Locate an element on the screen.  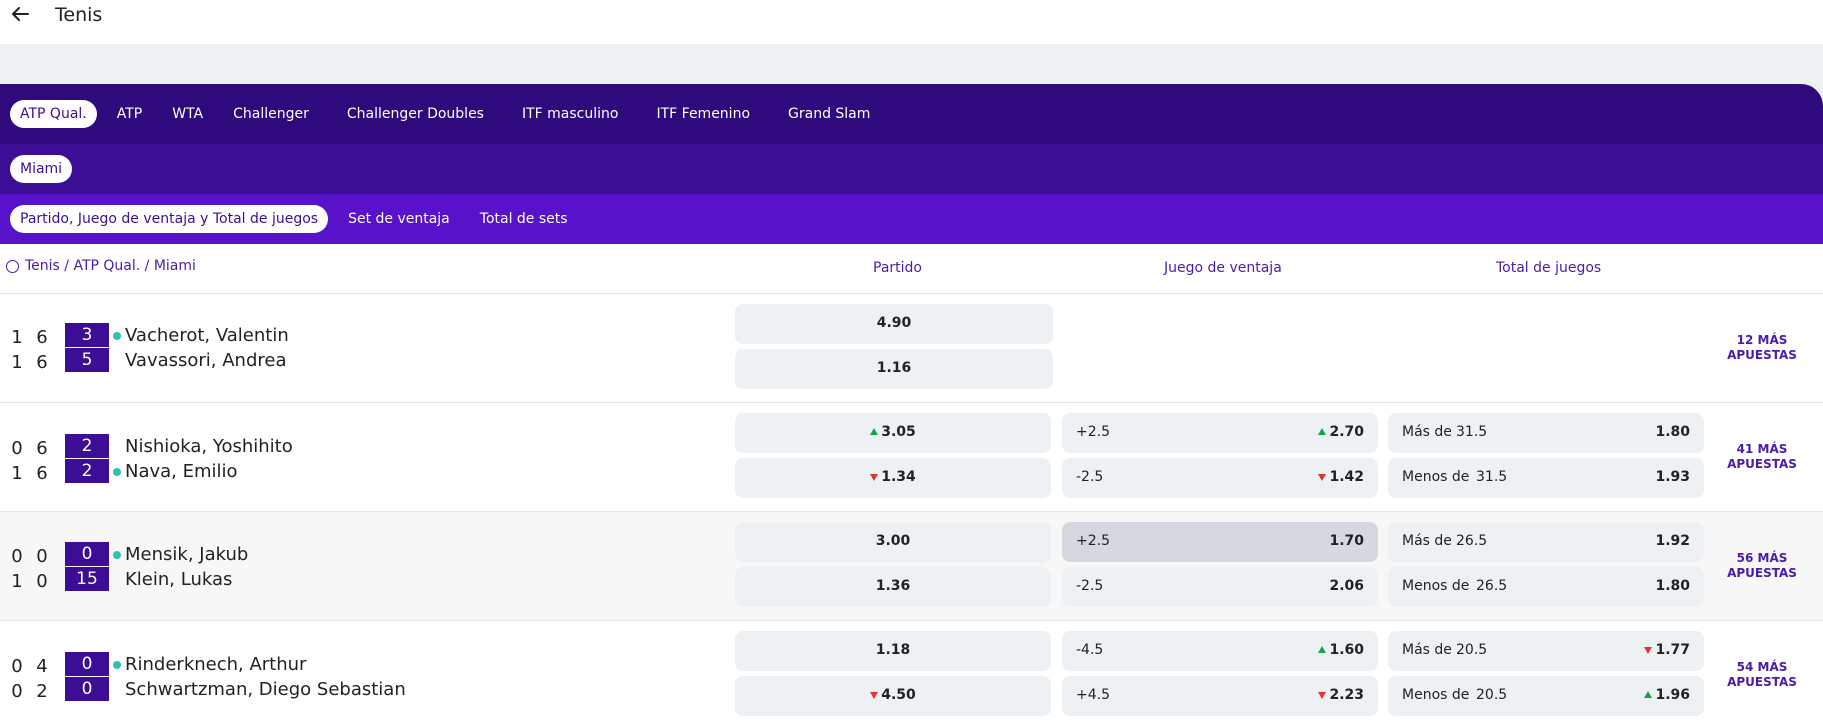
odds-value: 1.96 is located at coordinates (1672, 695).